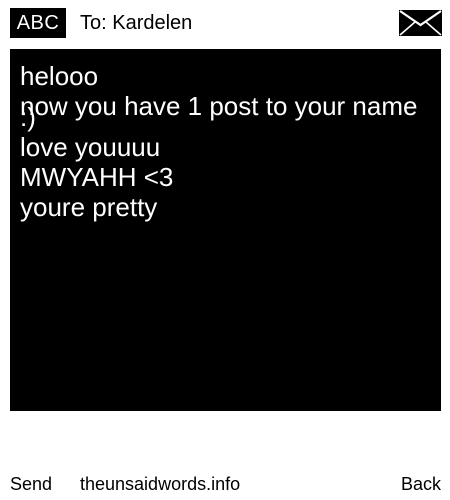 This screenshot has width=450, height=500. Describe the element at coordinates (160, 484) in the screenshot. I see `site-link: theunsaidwords.info` at that location.